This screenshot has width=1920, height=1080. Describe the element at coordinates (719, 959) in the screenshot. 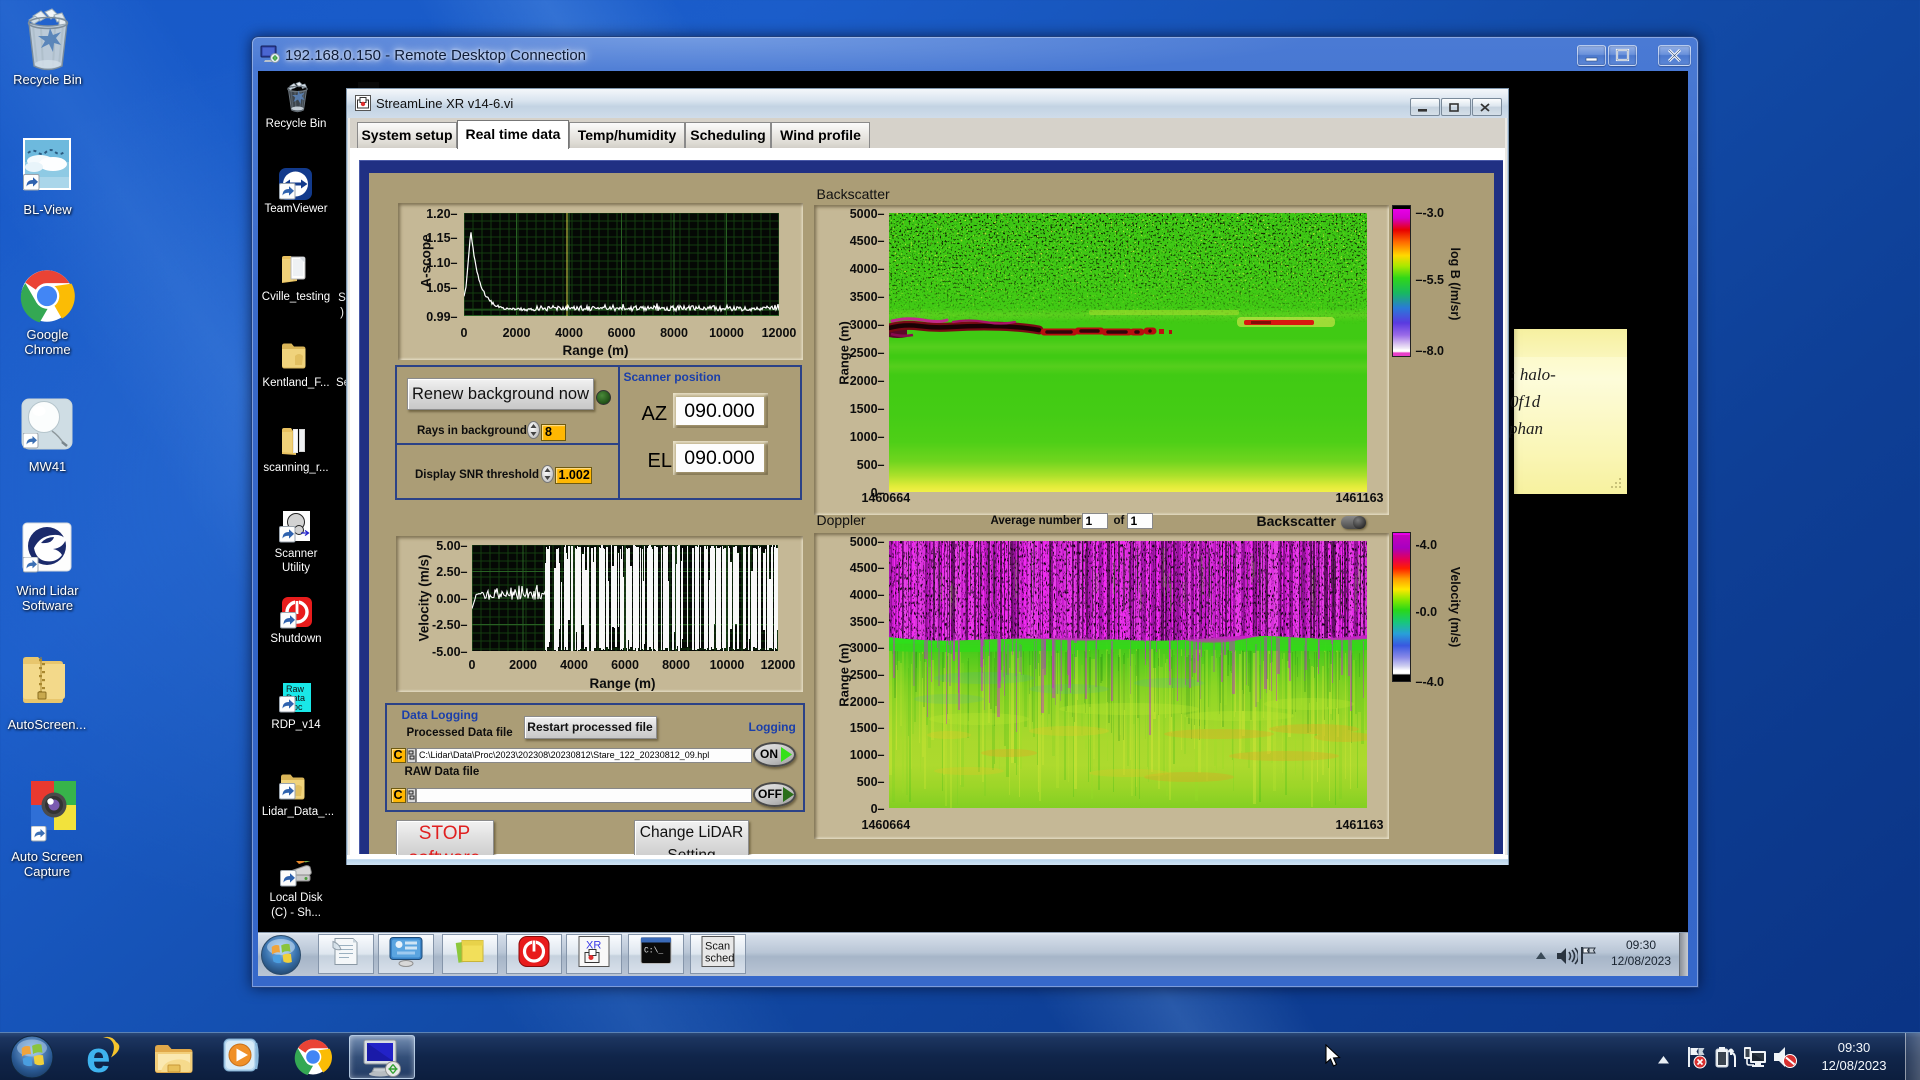

I see `svg-text: sched` at that location.